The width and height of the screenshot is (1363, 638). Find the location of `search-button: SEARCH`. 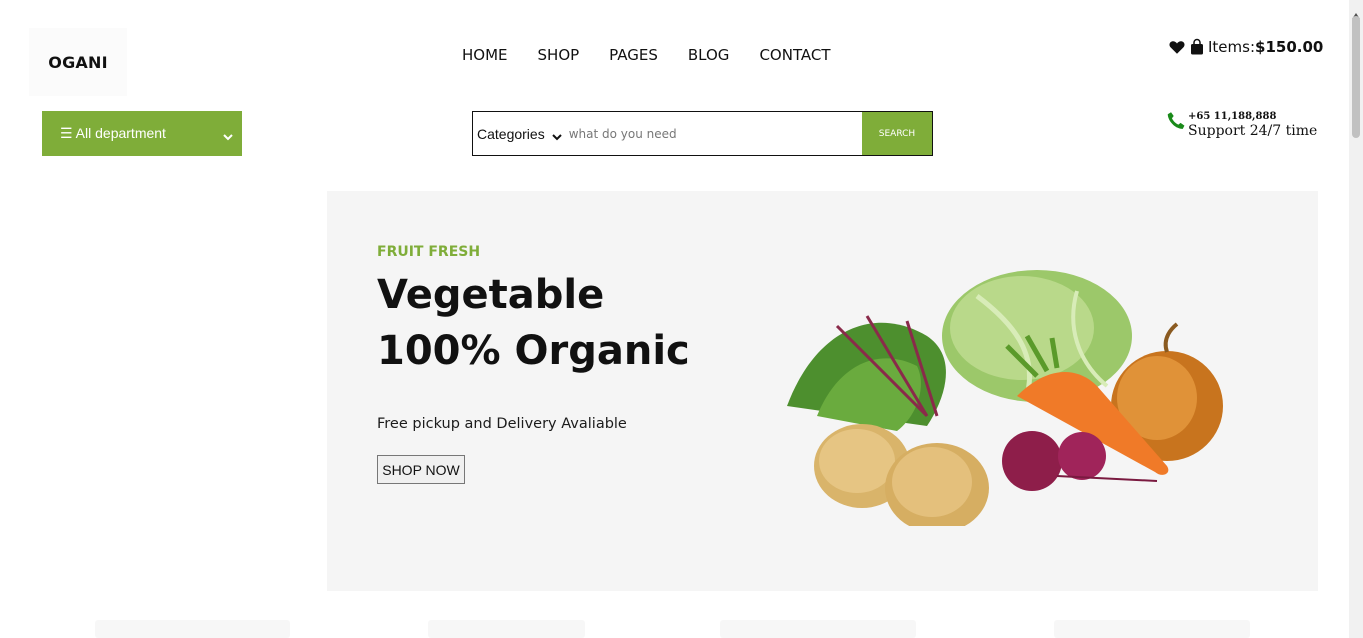

search-button: SEARCH is located at coordinates (897, 133).